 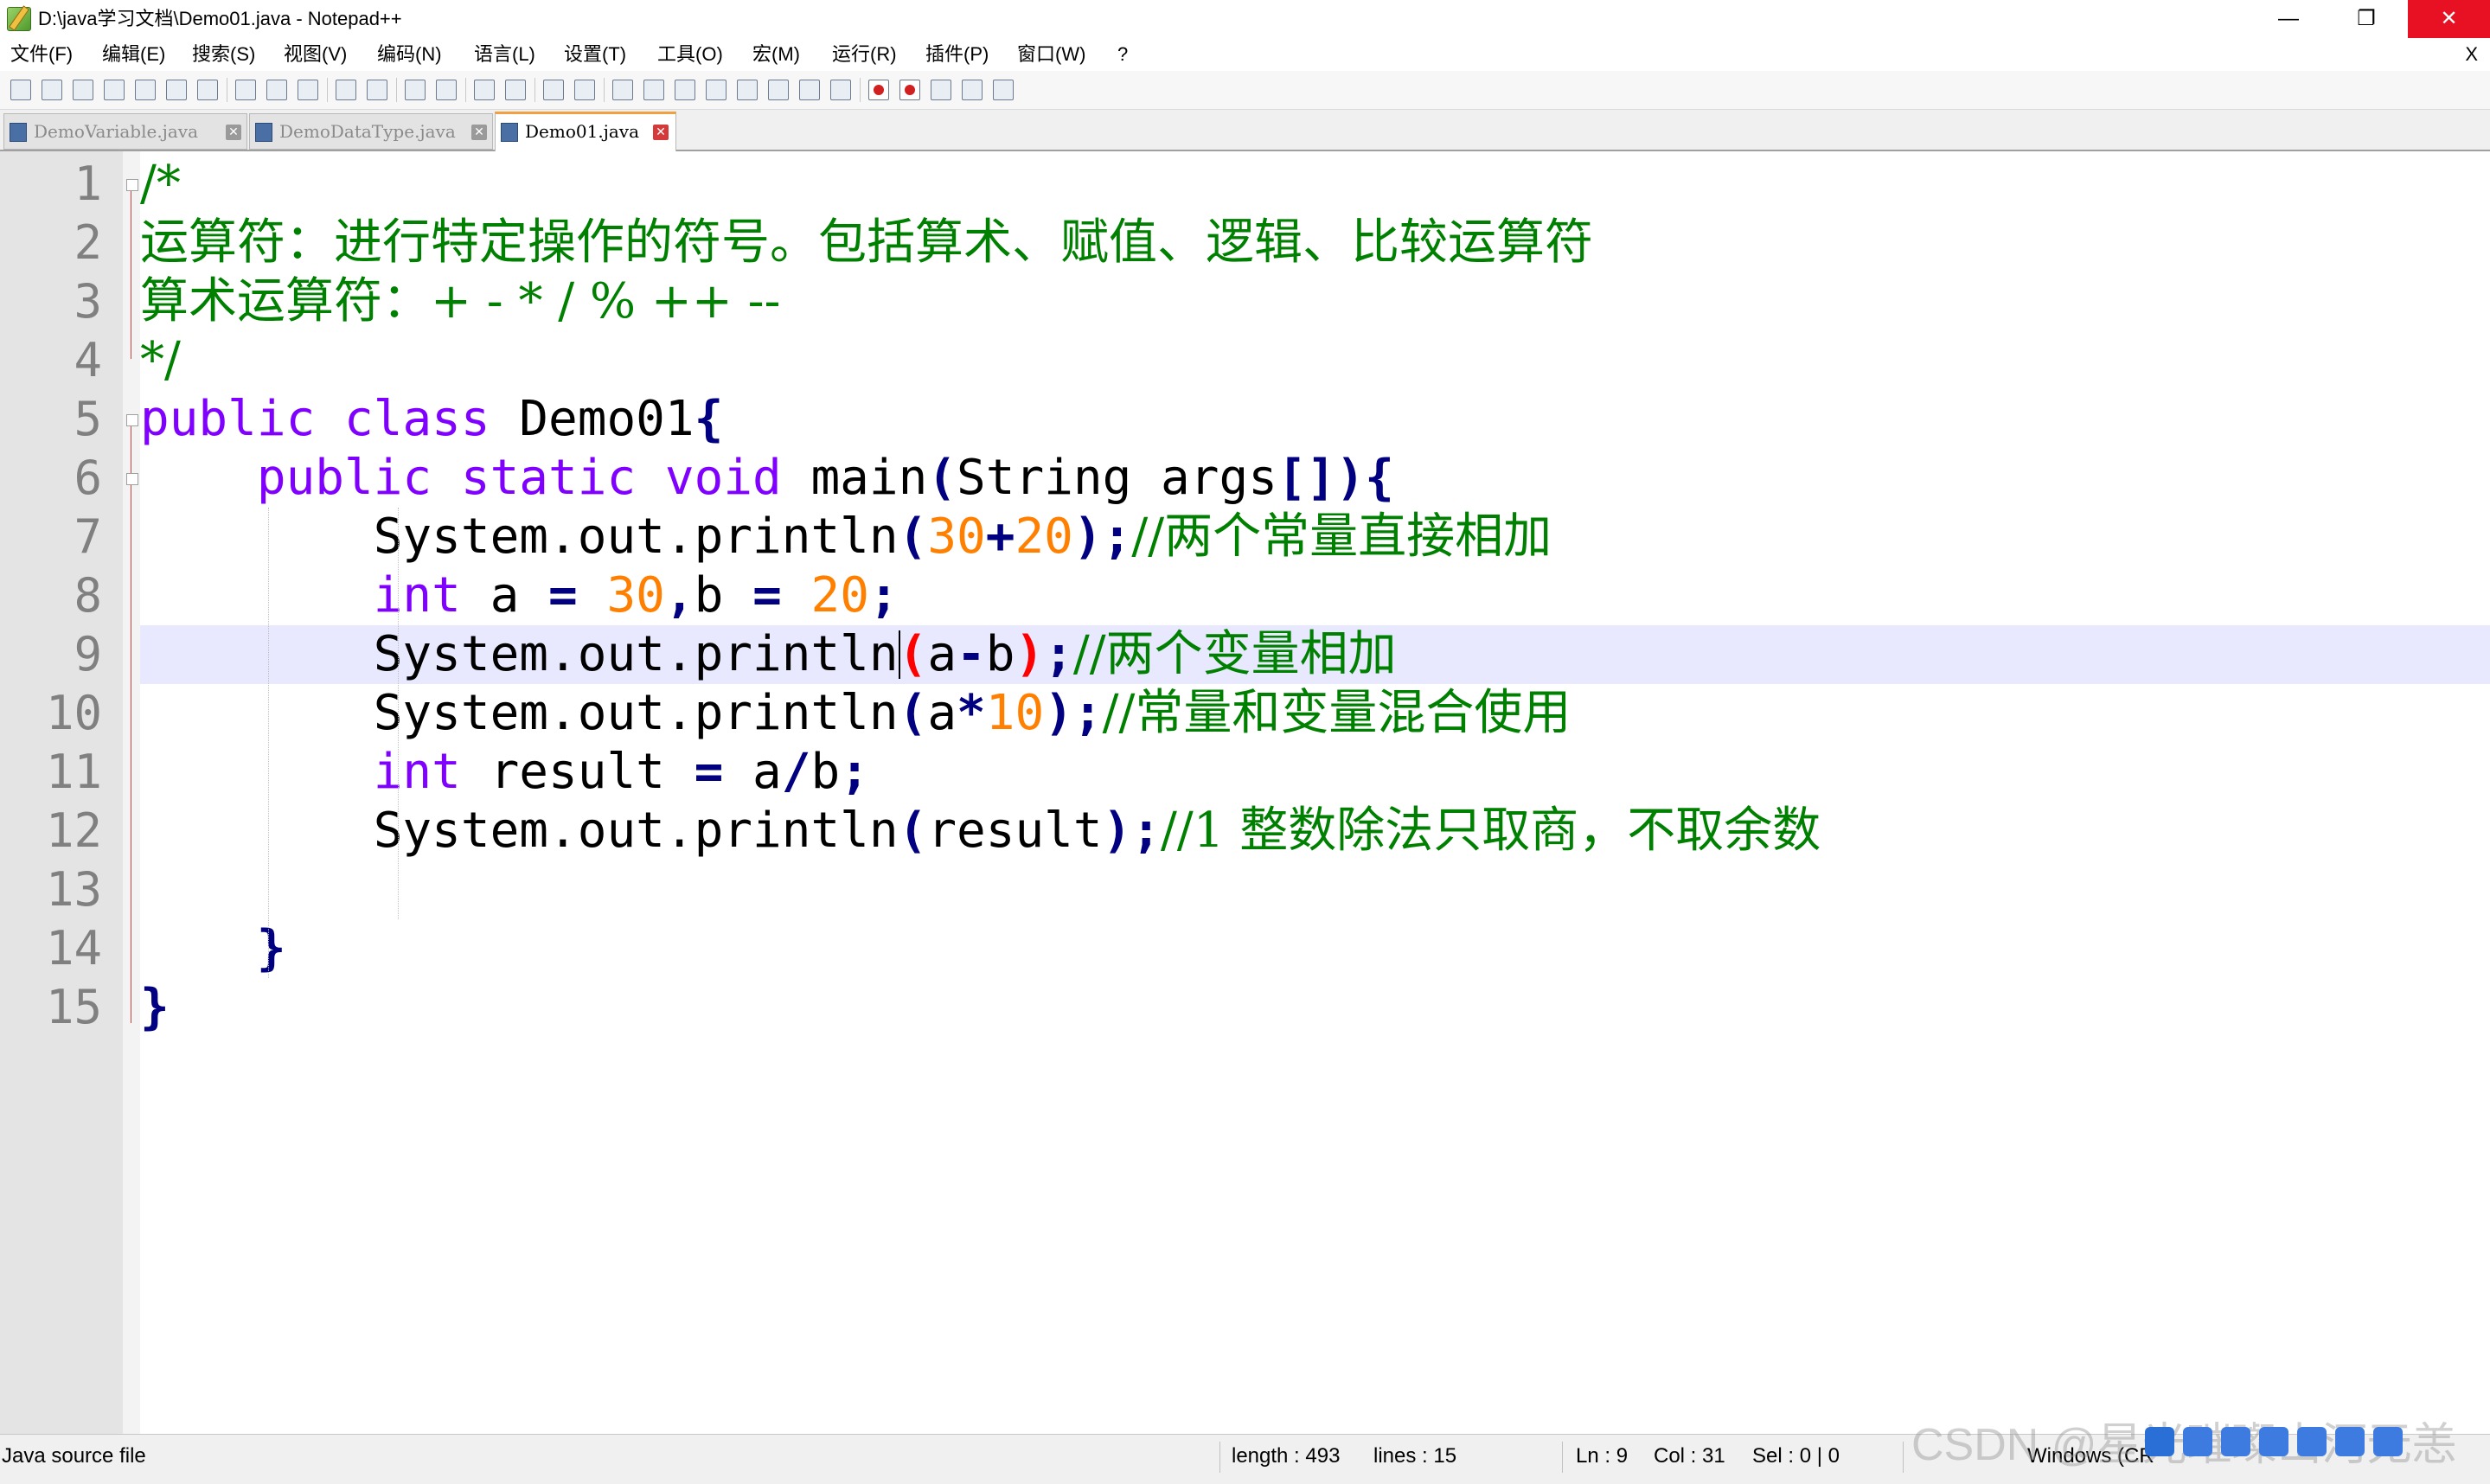 What do you see at coordinates (778, 89) in the screenshot?
I see `function-list-icon` at bounding box center [778, 89].